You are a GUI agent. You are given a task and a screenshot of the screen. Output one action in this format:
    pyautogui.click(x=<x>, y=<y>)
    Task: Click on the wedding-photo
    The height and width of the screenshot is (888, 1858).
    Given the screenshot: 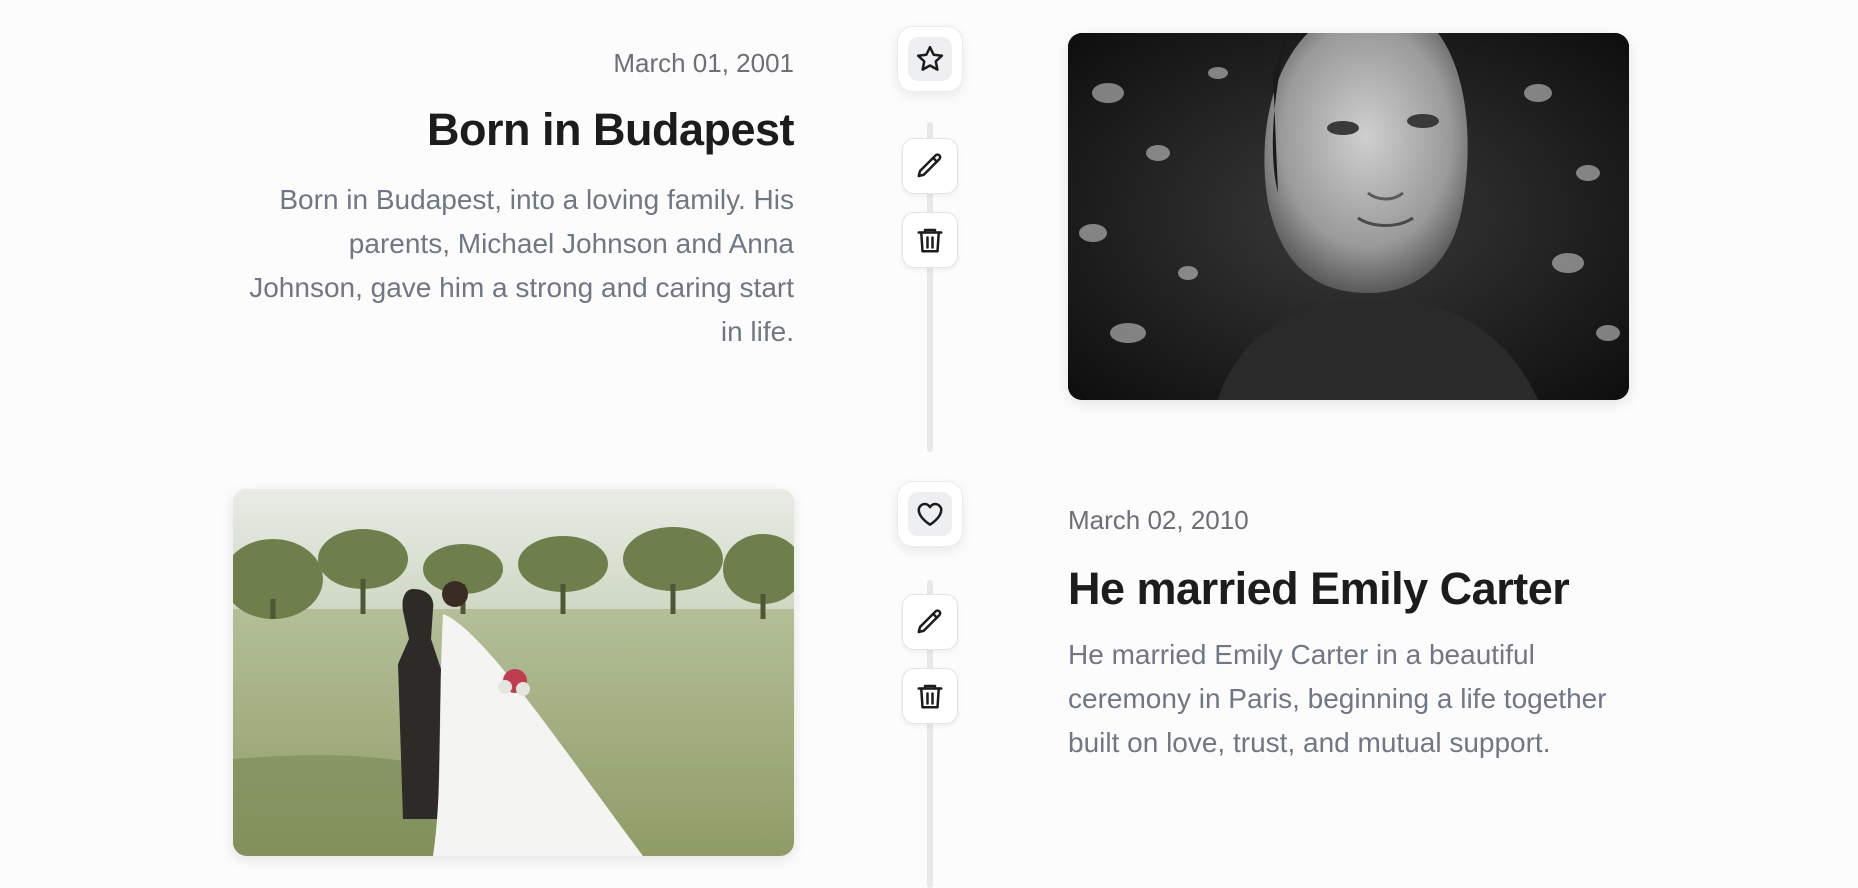 What is the action you would take?
    pyautogui.click(x=513, y=672)
    